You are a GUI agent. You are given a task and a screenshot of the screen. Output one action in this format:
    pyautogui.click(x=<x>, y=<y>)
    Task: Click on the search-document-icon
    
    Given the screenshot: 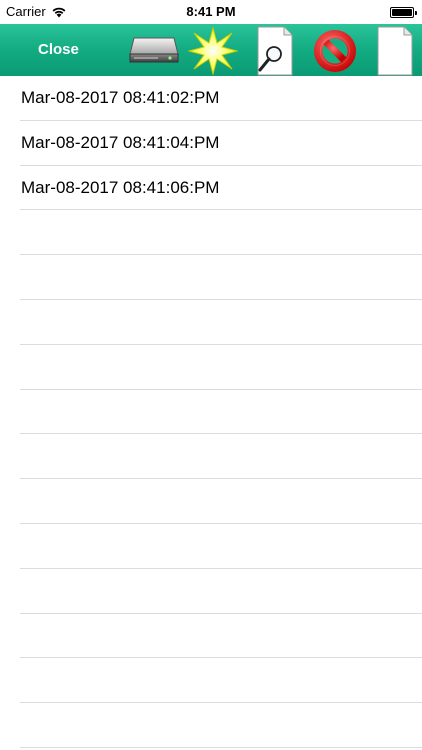 What is the action you would take?
    pyautogui.click(x=274, y=51)
    